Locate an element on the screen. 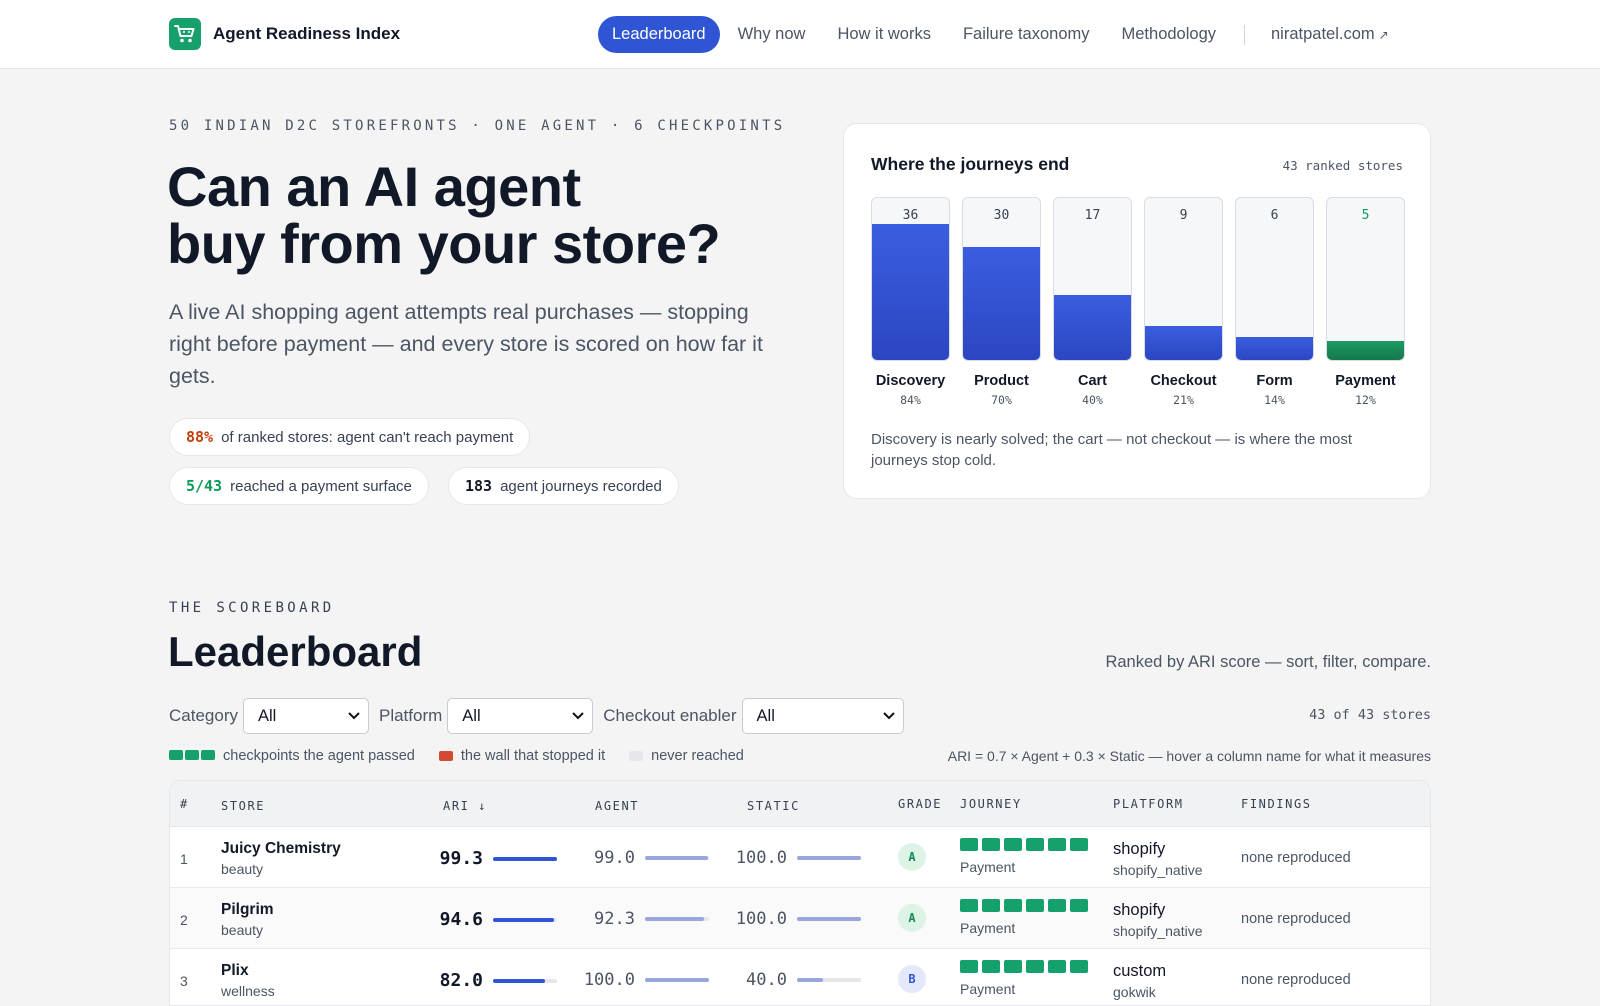 This screenshot has height=1006, width=1600. col-journey: JOURNEY is located at coordinates (991, 804).